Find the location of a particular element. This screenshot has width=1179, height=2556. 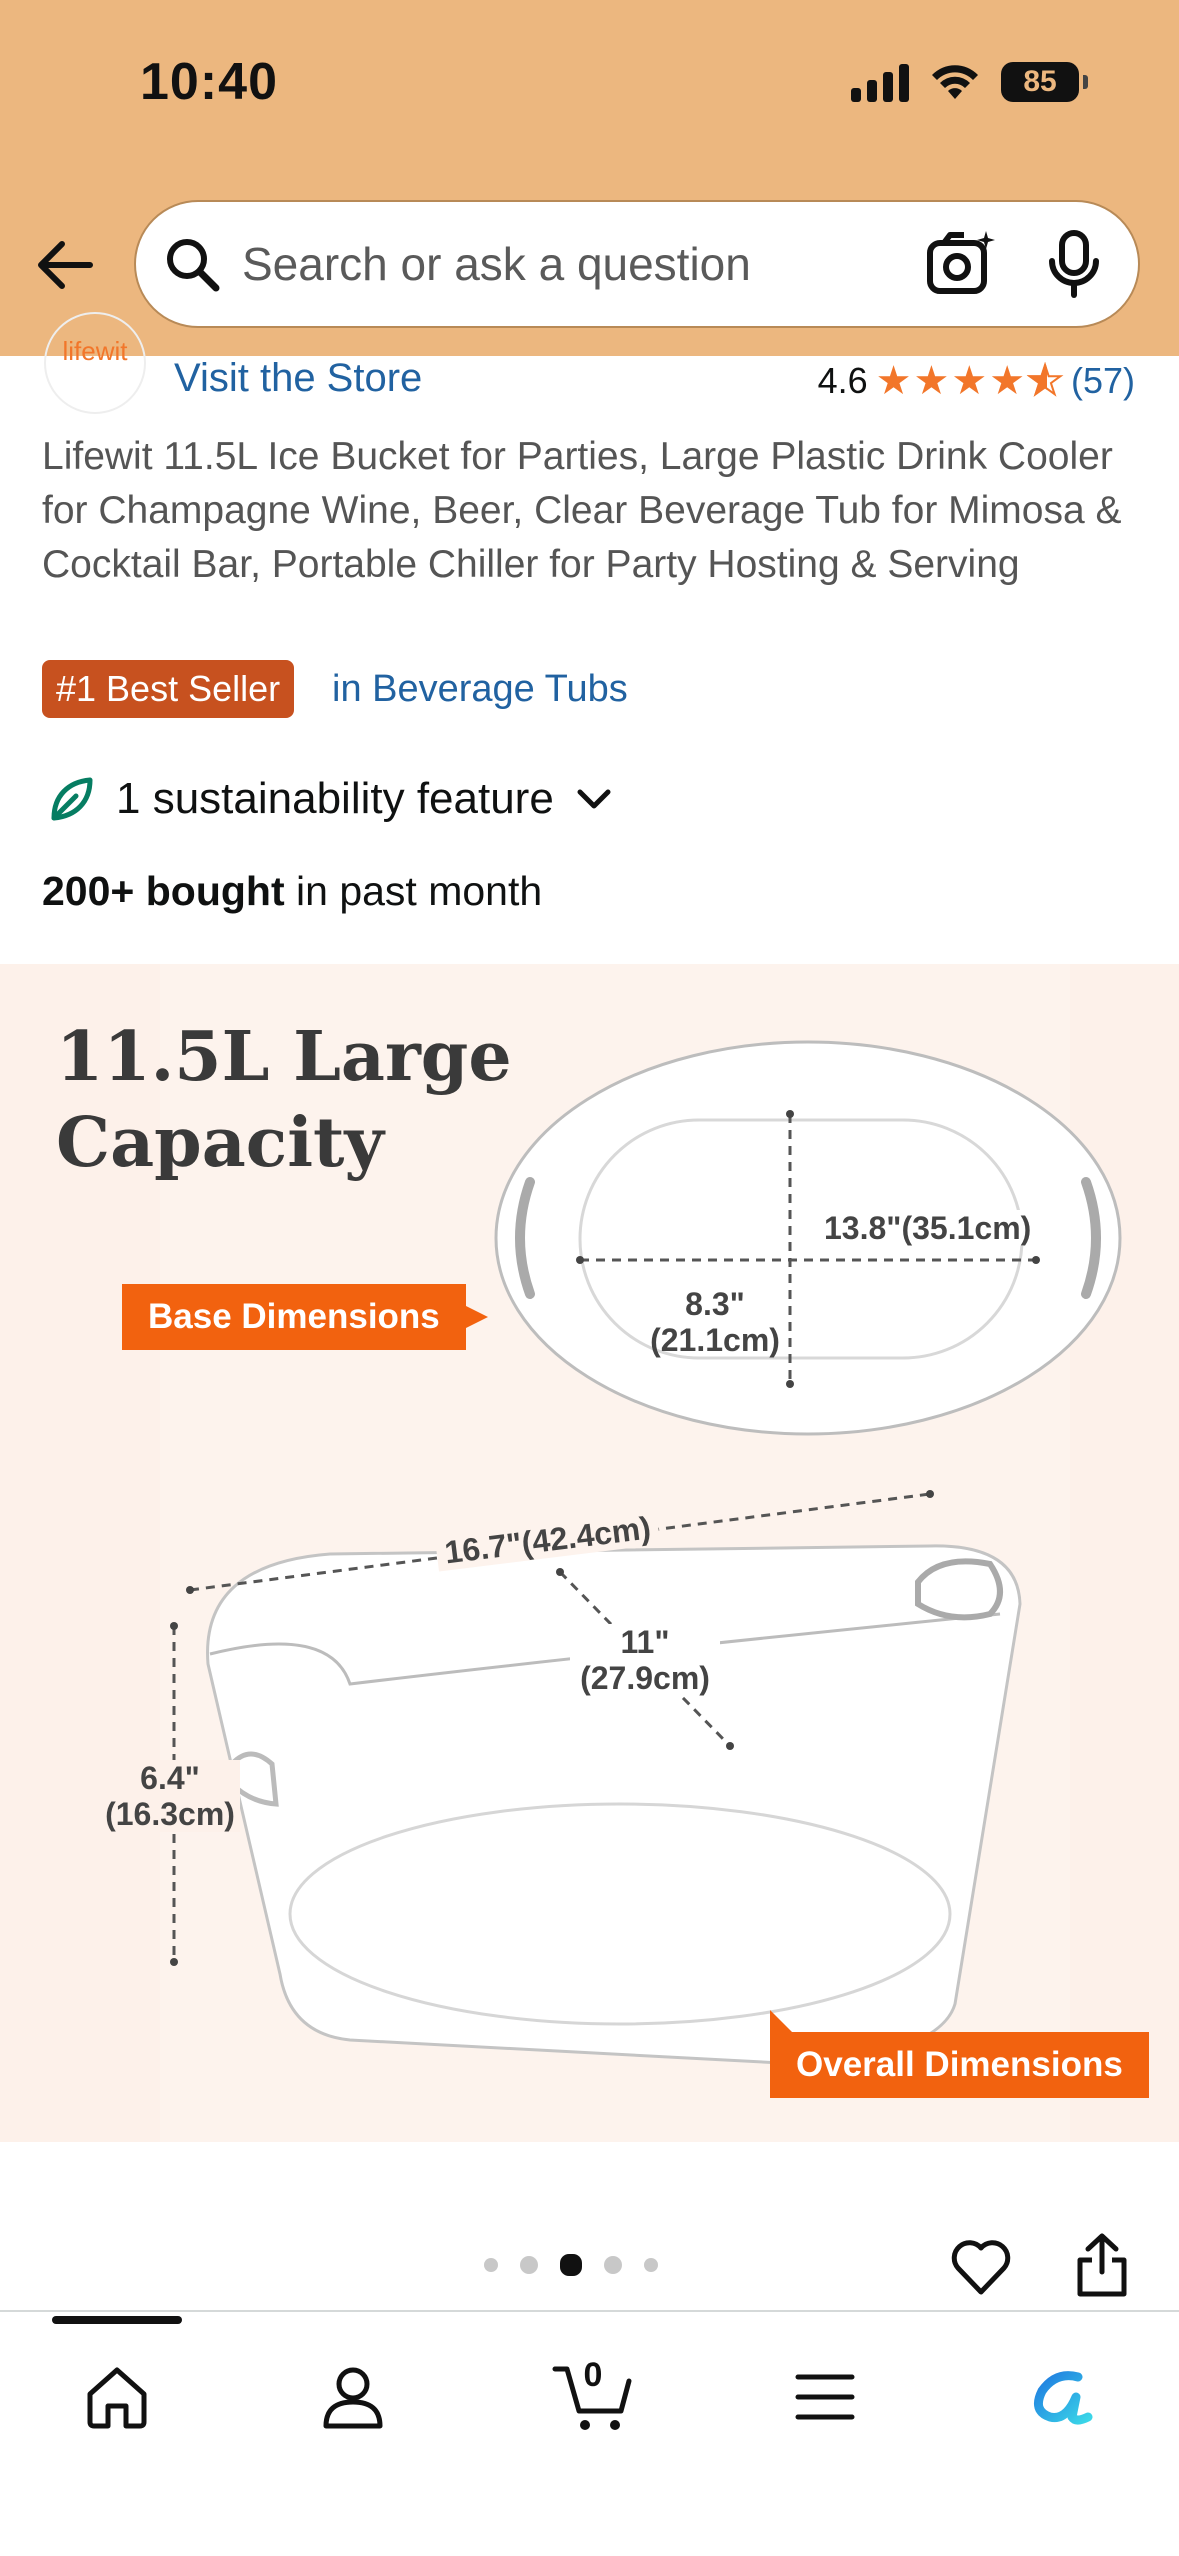

nav-home is located at coordinates (117, 2397).